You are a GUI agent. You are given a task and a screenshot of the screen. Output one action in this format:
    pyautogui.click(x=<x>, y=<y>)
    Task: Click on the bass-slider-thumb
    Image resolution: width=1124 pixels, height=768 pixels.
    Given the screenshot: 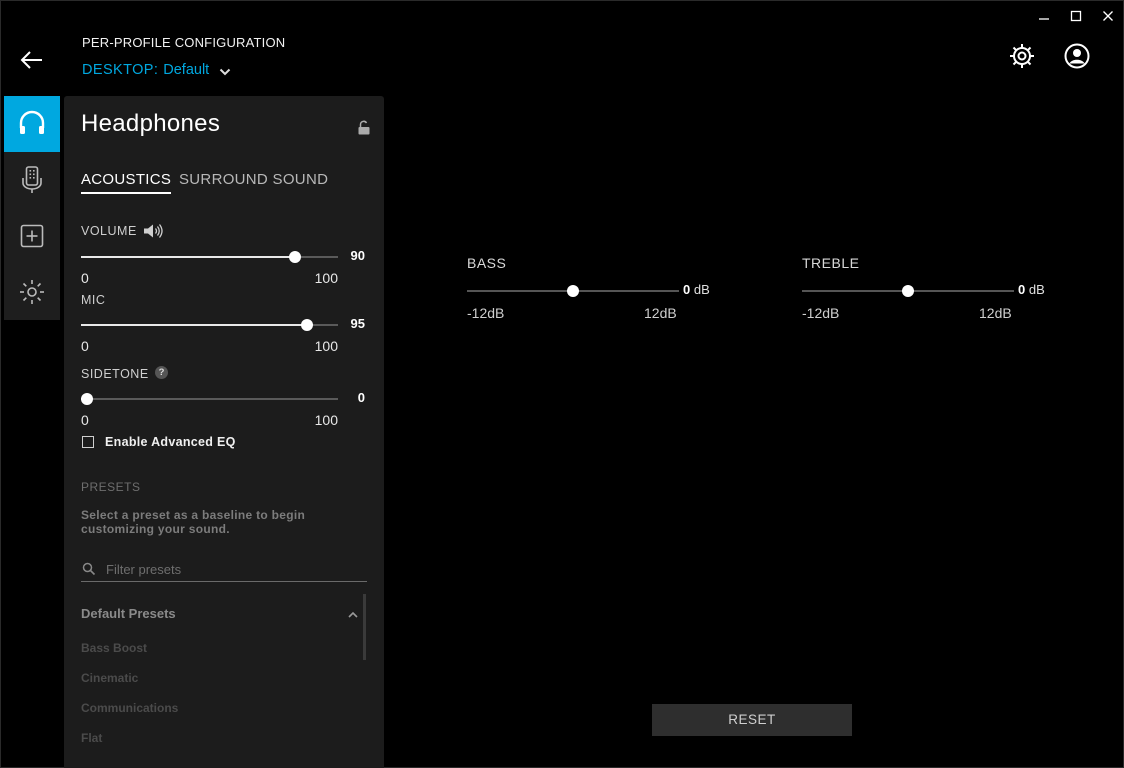 What is the action you would take?
    pyautogui.click(x=573, y=291)
    